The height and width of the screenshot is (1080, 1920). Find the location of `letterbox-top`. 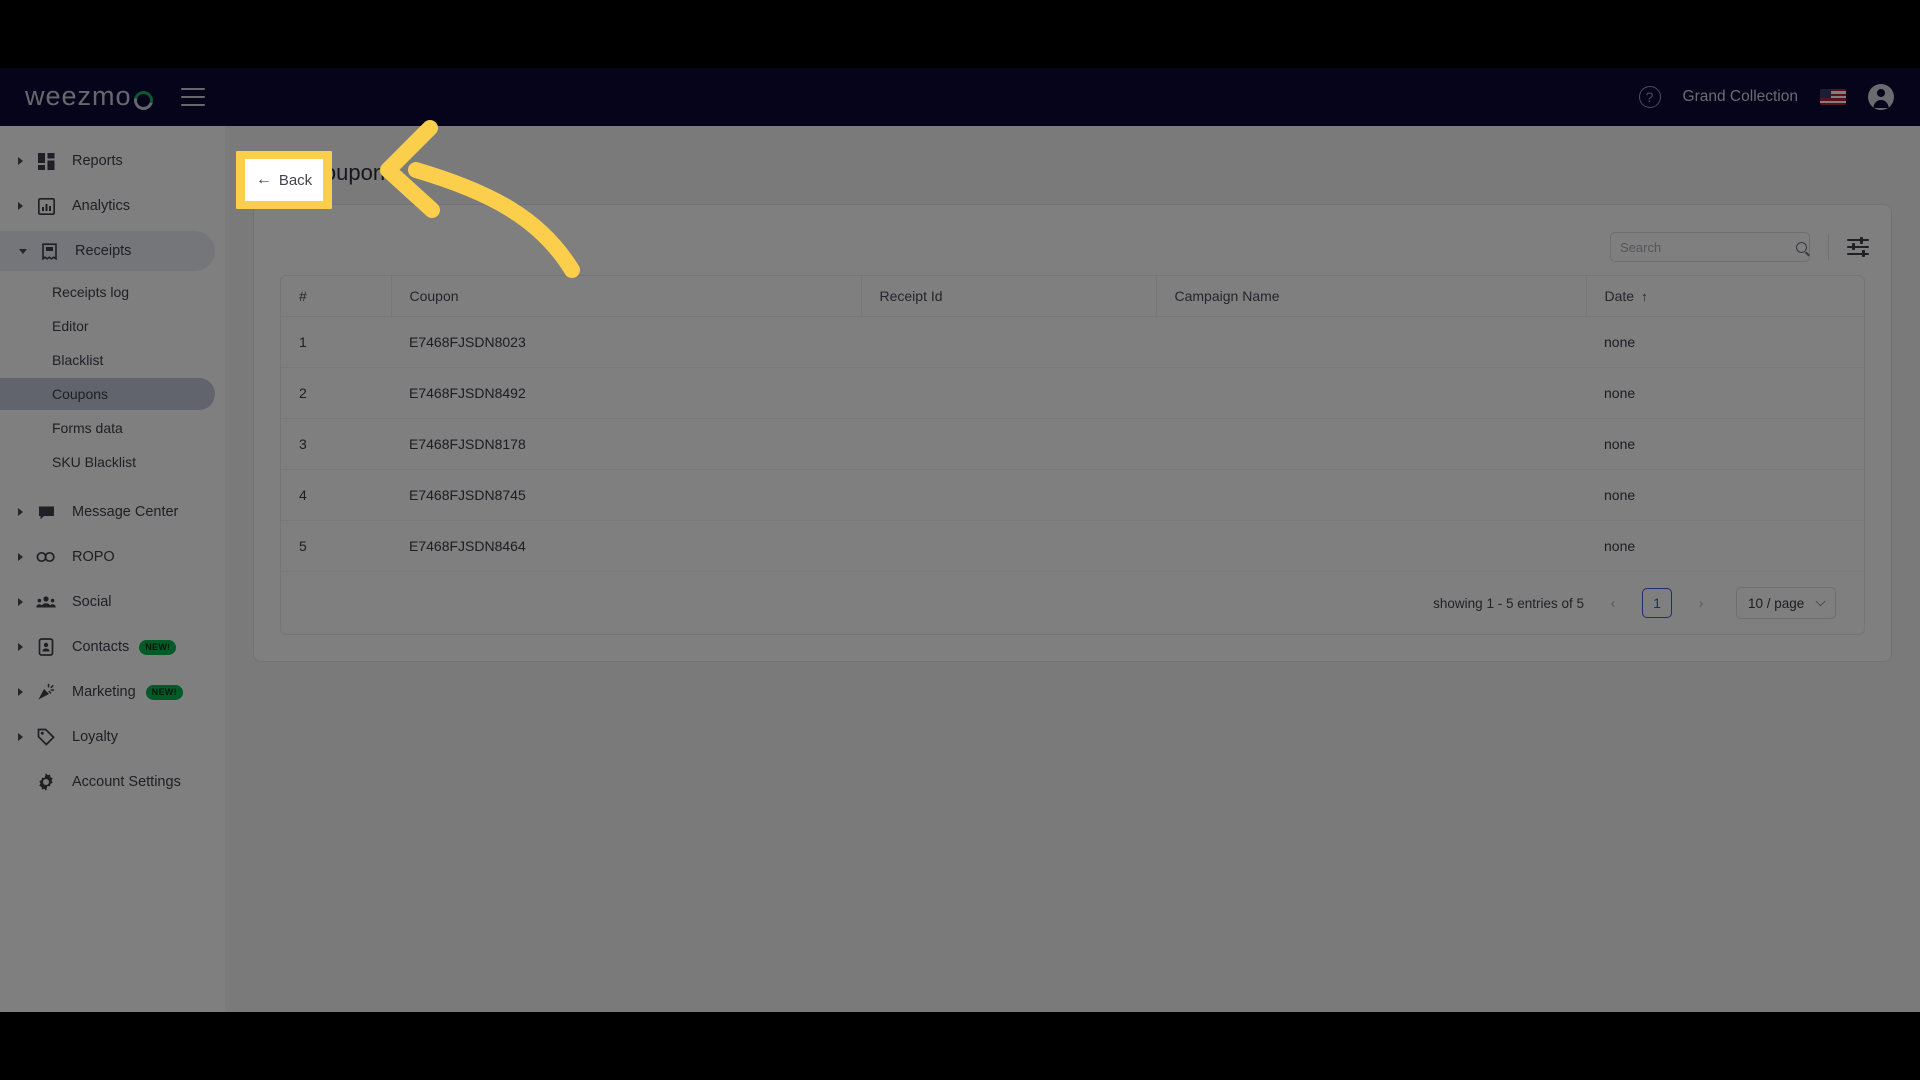

letterbox-top is located at coordinates (960, 34).